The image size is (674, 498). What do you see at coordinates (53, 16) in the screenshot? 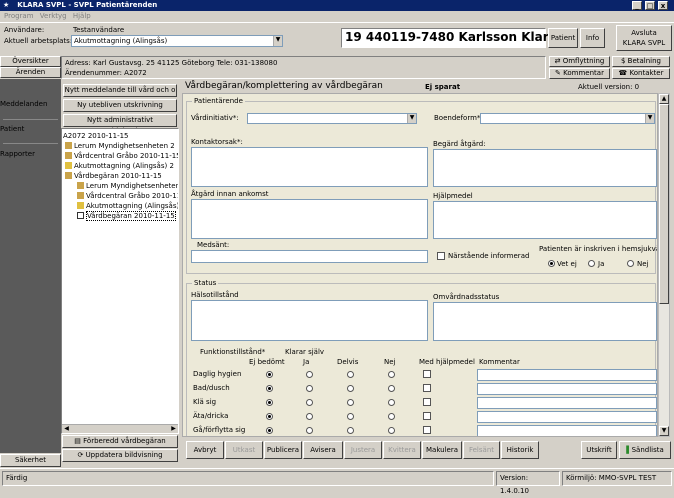
I see `menu-verktyg: Verktyg` at bounding box center [53, 16].